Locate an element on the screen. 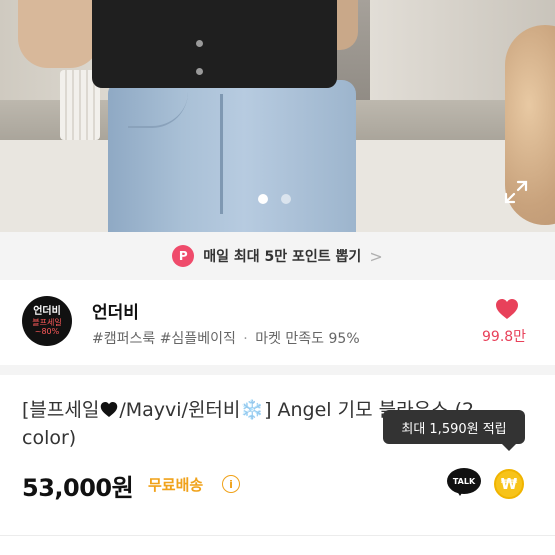  point-event-text: 매일 최대 5만 포인트 뽑기 is located at coordinates (282, 257).